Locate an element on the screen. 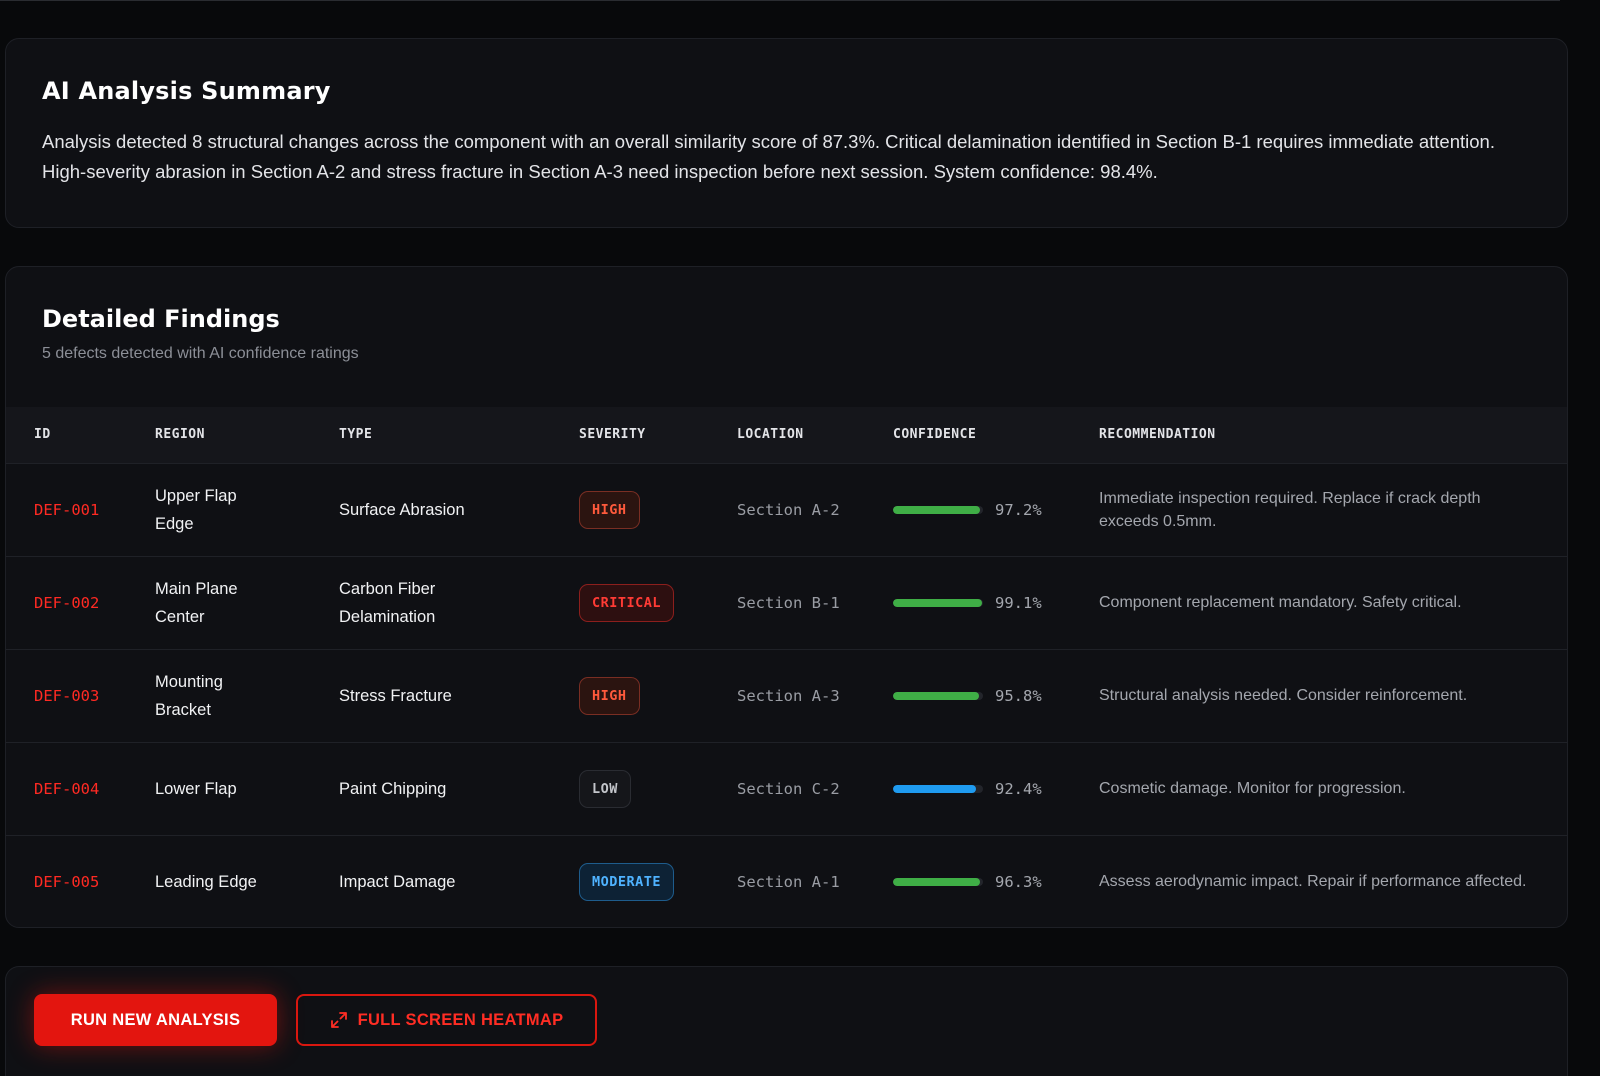  column-header-confidence: CONFIDENCE is located at coordinates (996, 435).